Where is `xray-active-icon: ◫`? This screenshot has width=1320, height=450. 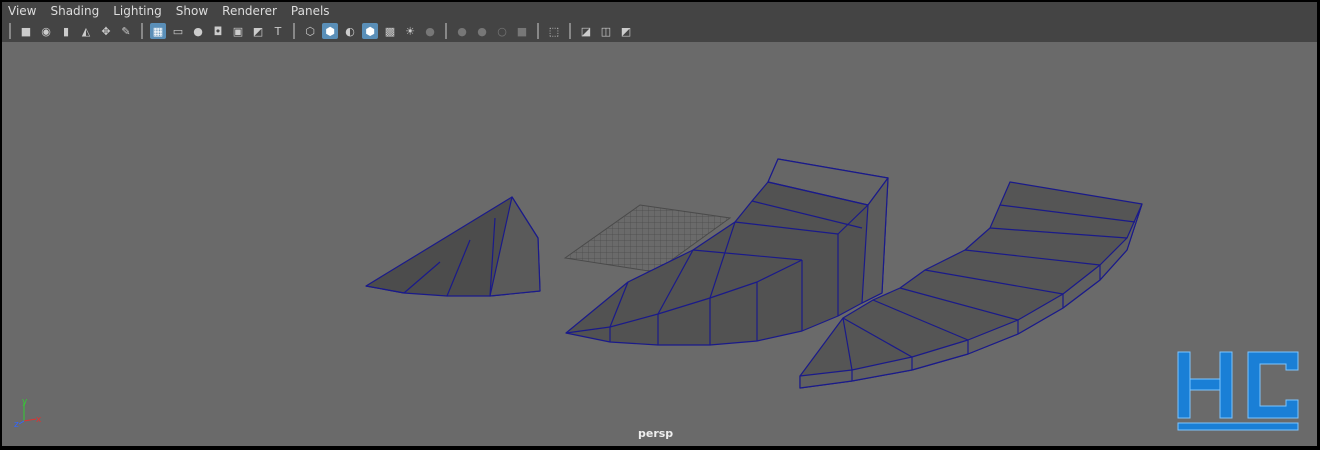 xray-active-icon: ◫ is located at coordinates (606, 31).